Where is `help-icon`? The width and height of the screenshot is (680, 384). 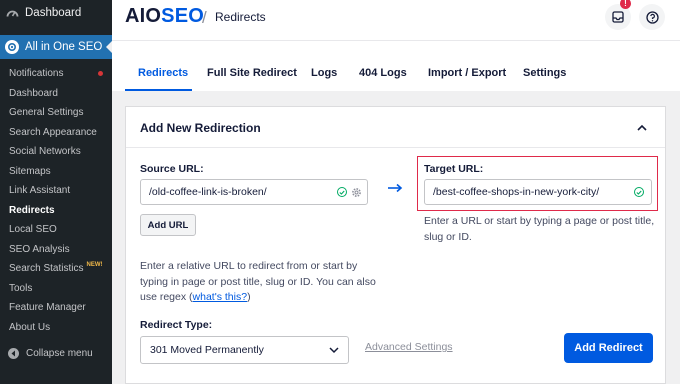
help-icon is located at coordinates (652, 17).